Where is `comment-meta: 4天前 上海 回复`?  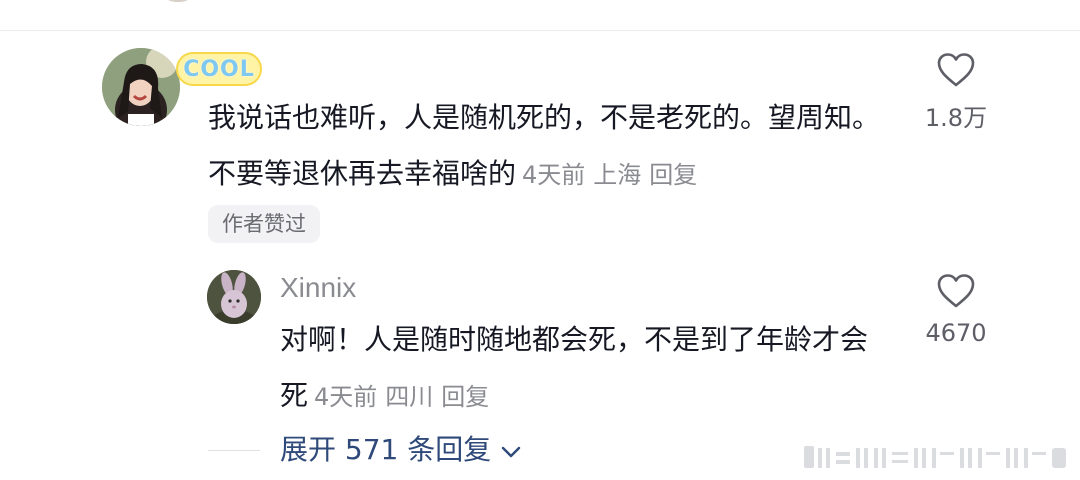 comment-meta: 4天前 上海 回复 is located at coordinates (609, 175).